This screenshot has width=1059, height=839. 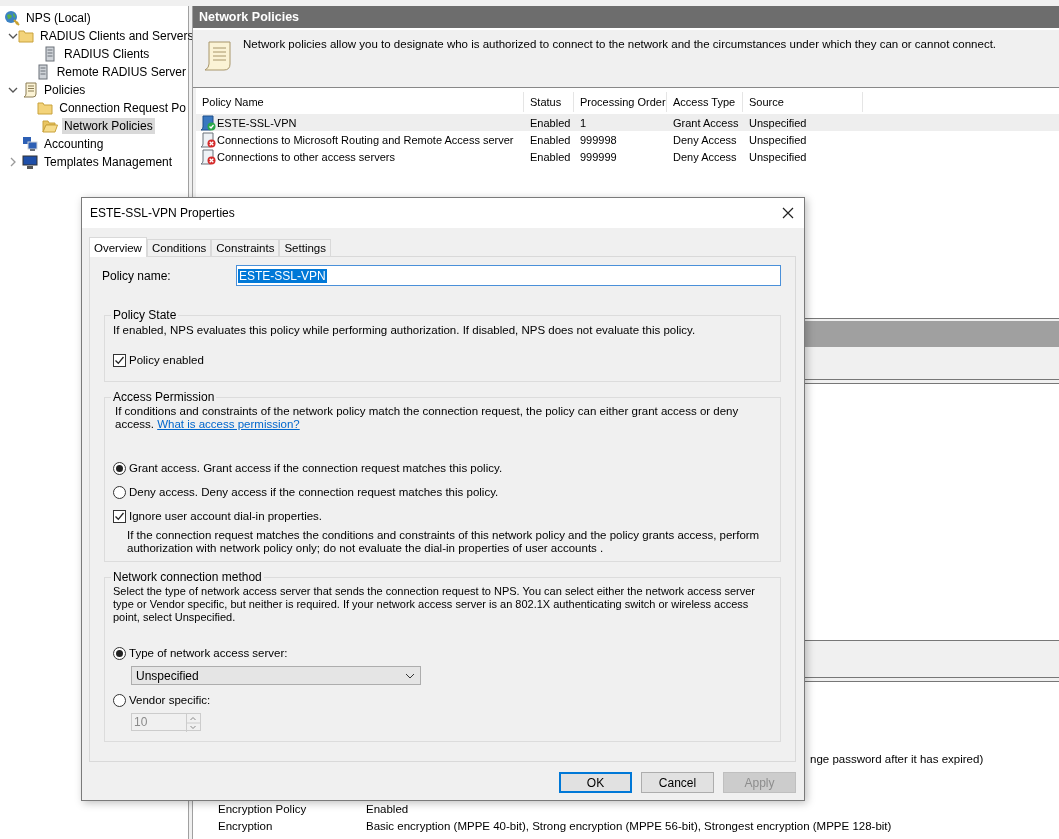 What do you see at coordinates (897, 758) in the screenshot?
I see `detail-value: nge password after it has expired)` at bounding box center [897, 758].